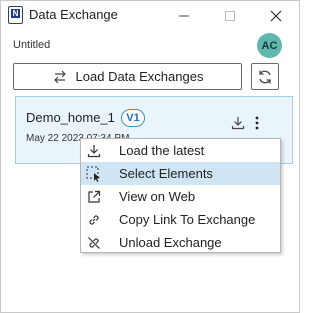 The width and height of the screenshot is (320, 313). I want to click on unlink-icon, so click(94, 243).